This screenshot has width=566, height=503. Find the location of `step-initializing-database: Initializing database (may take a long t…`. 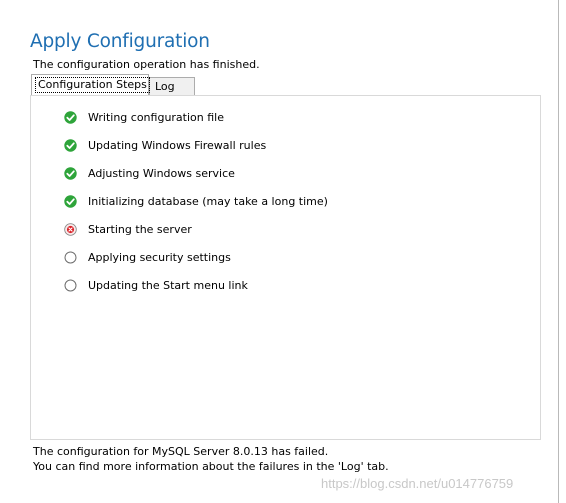

step-initializing-database: Initializing database (may take a long t… is located at coordinates (196, 201).